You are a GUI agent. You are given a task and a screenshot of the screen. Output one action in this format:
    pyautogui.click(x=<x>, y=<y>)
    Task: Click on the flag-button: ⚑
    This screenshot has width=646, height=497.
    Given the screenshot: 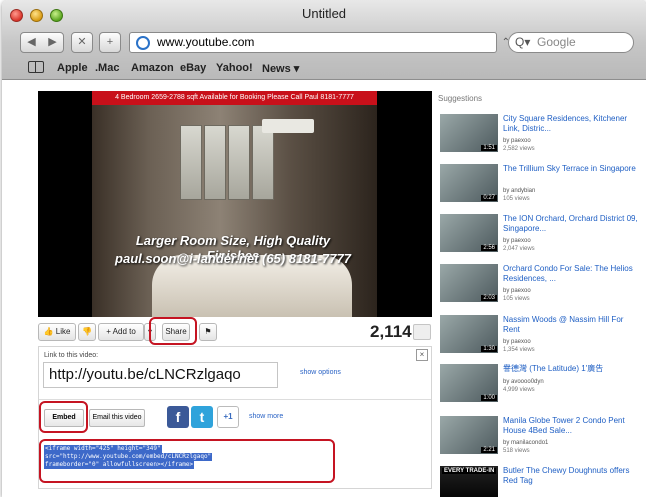 What is the action you would take?
    pyautogui.click(x=208, y=332)
    